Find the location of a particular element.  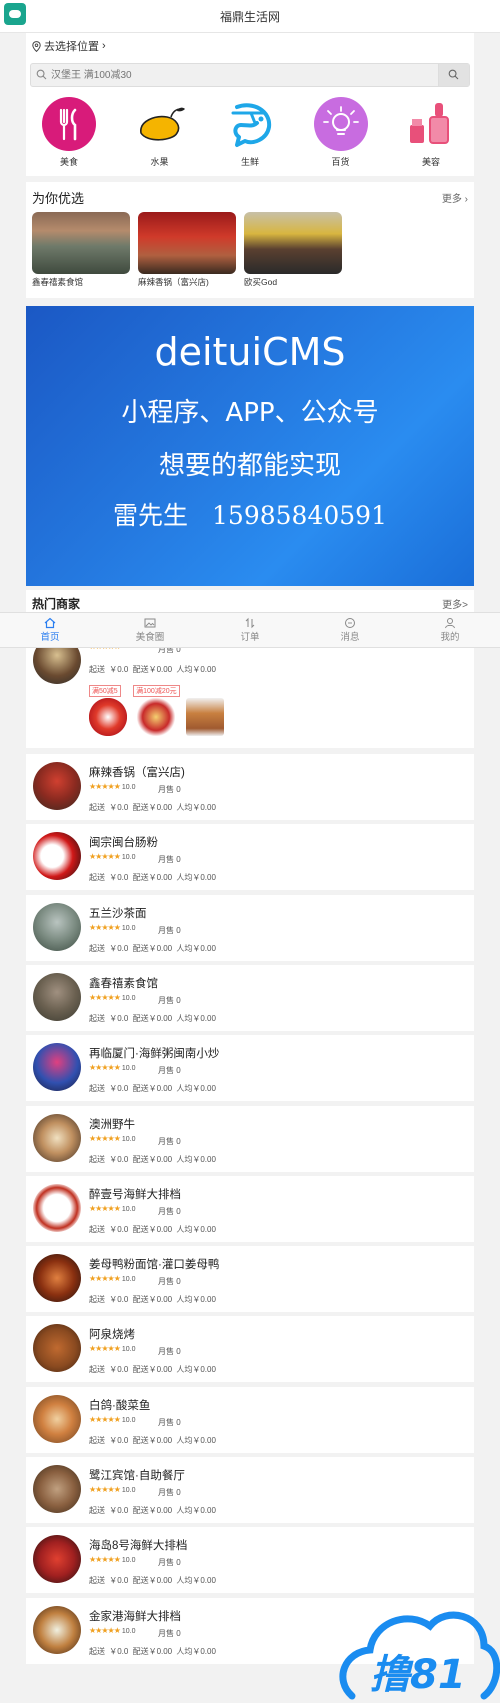

category-label: 美容 is located at coordinates (430, 162).